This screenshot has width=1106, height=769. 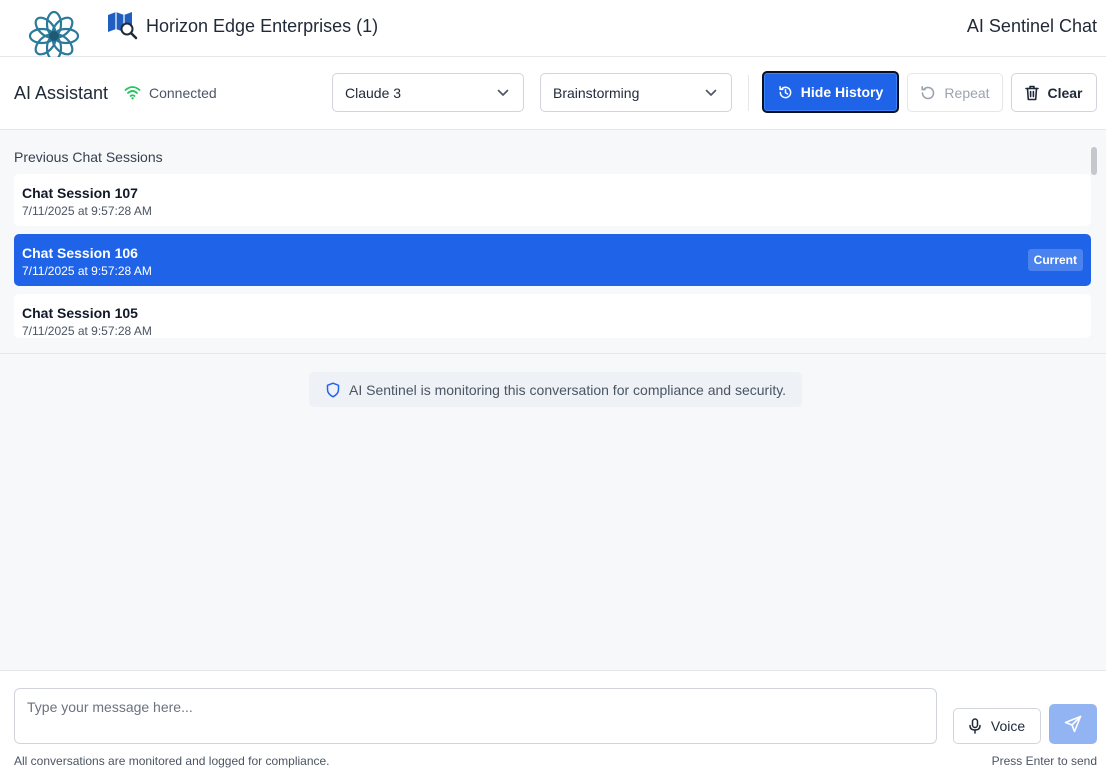 What do you see at coordinates (842, 92) in the screenshot?
I see `hide-history-label: Hide History` at bounding box center [842, 92].